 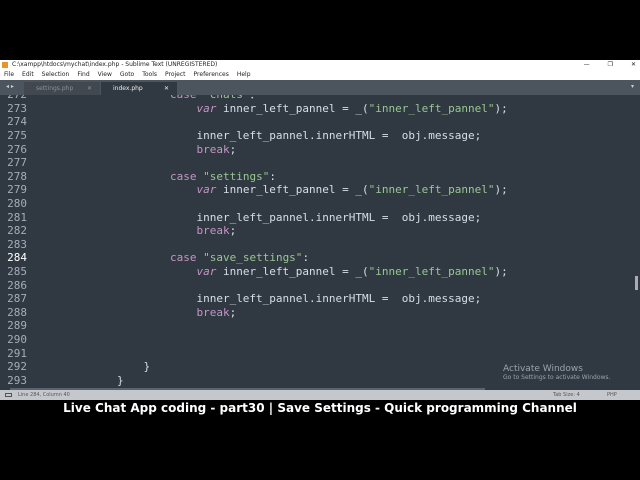 I want to click on line-number: 285, so click(x=17, y=271).